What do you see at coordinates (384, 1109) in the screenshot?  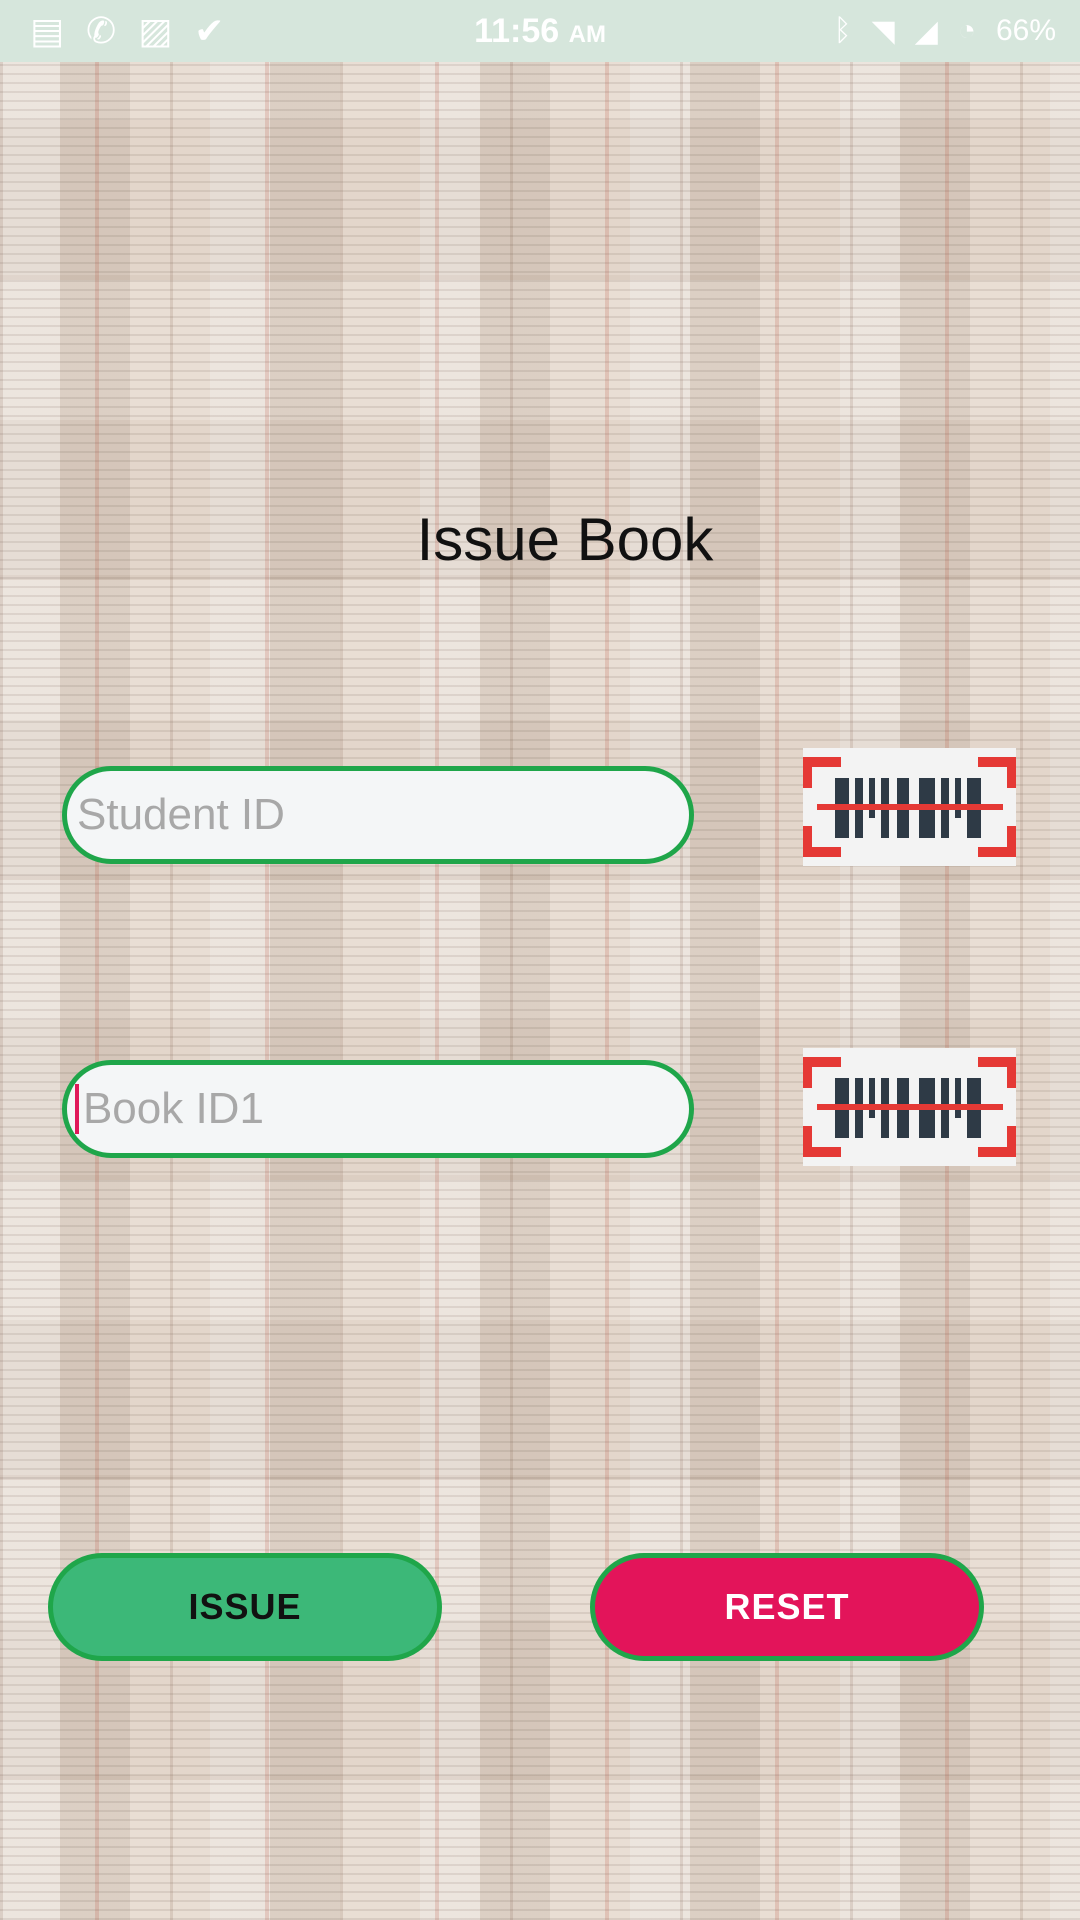 I see `book-id-input` at bounding box center [384, 1109].